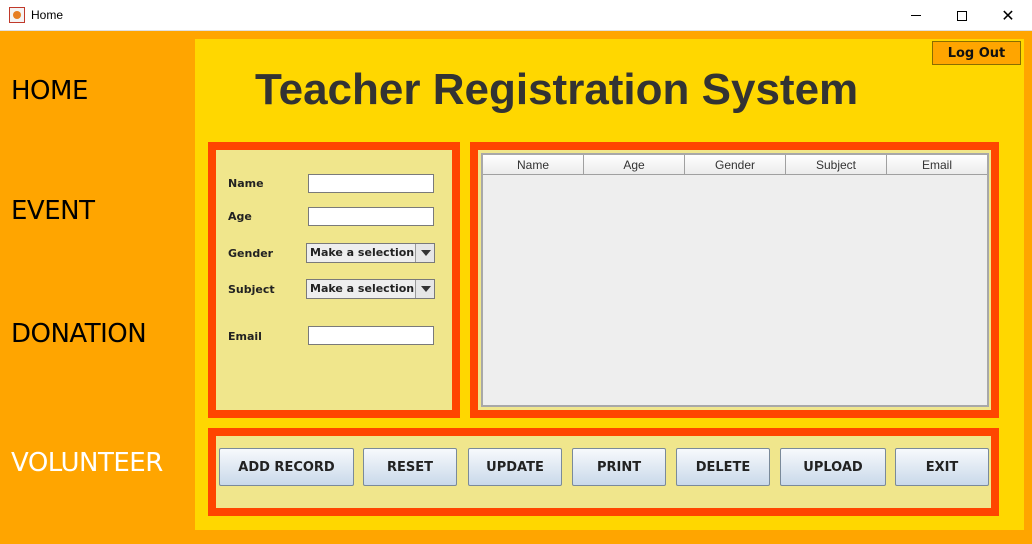  I want to click on column-header-subject: Subject, so click(836, 164).